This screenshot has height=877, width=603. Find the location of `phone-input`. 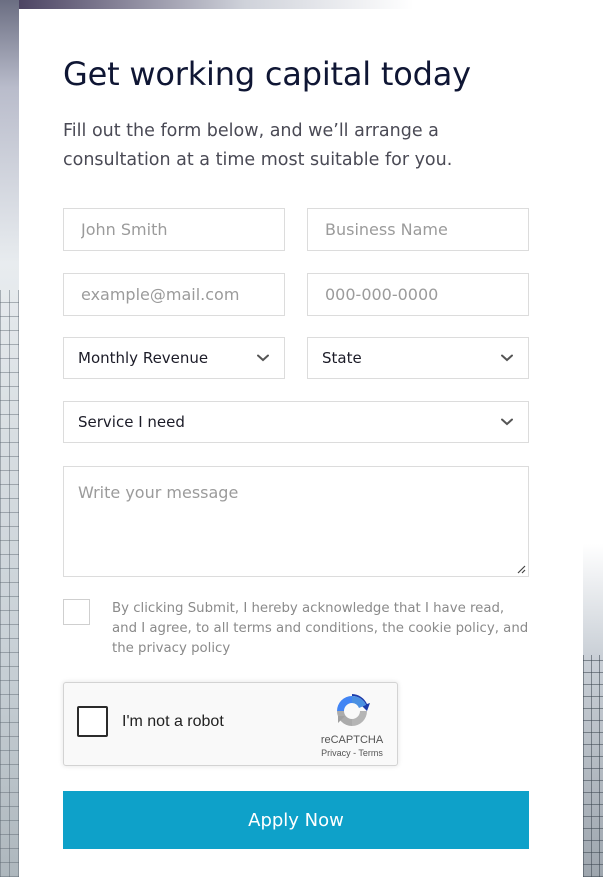

phone-input is located at coordinates (418, 294).